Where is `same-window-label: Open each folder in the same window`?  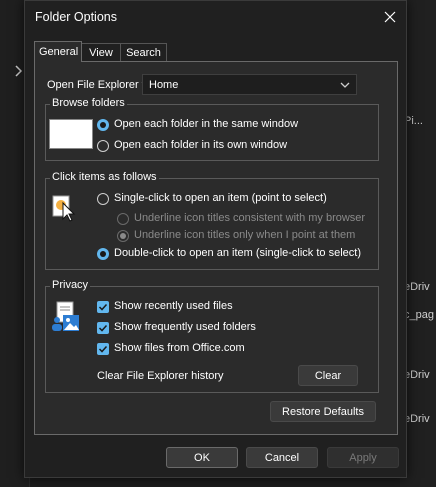 same-window-label: Open each folder in the same window is located at coordinates (206, 124).